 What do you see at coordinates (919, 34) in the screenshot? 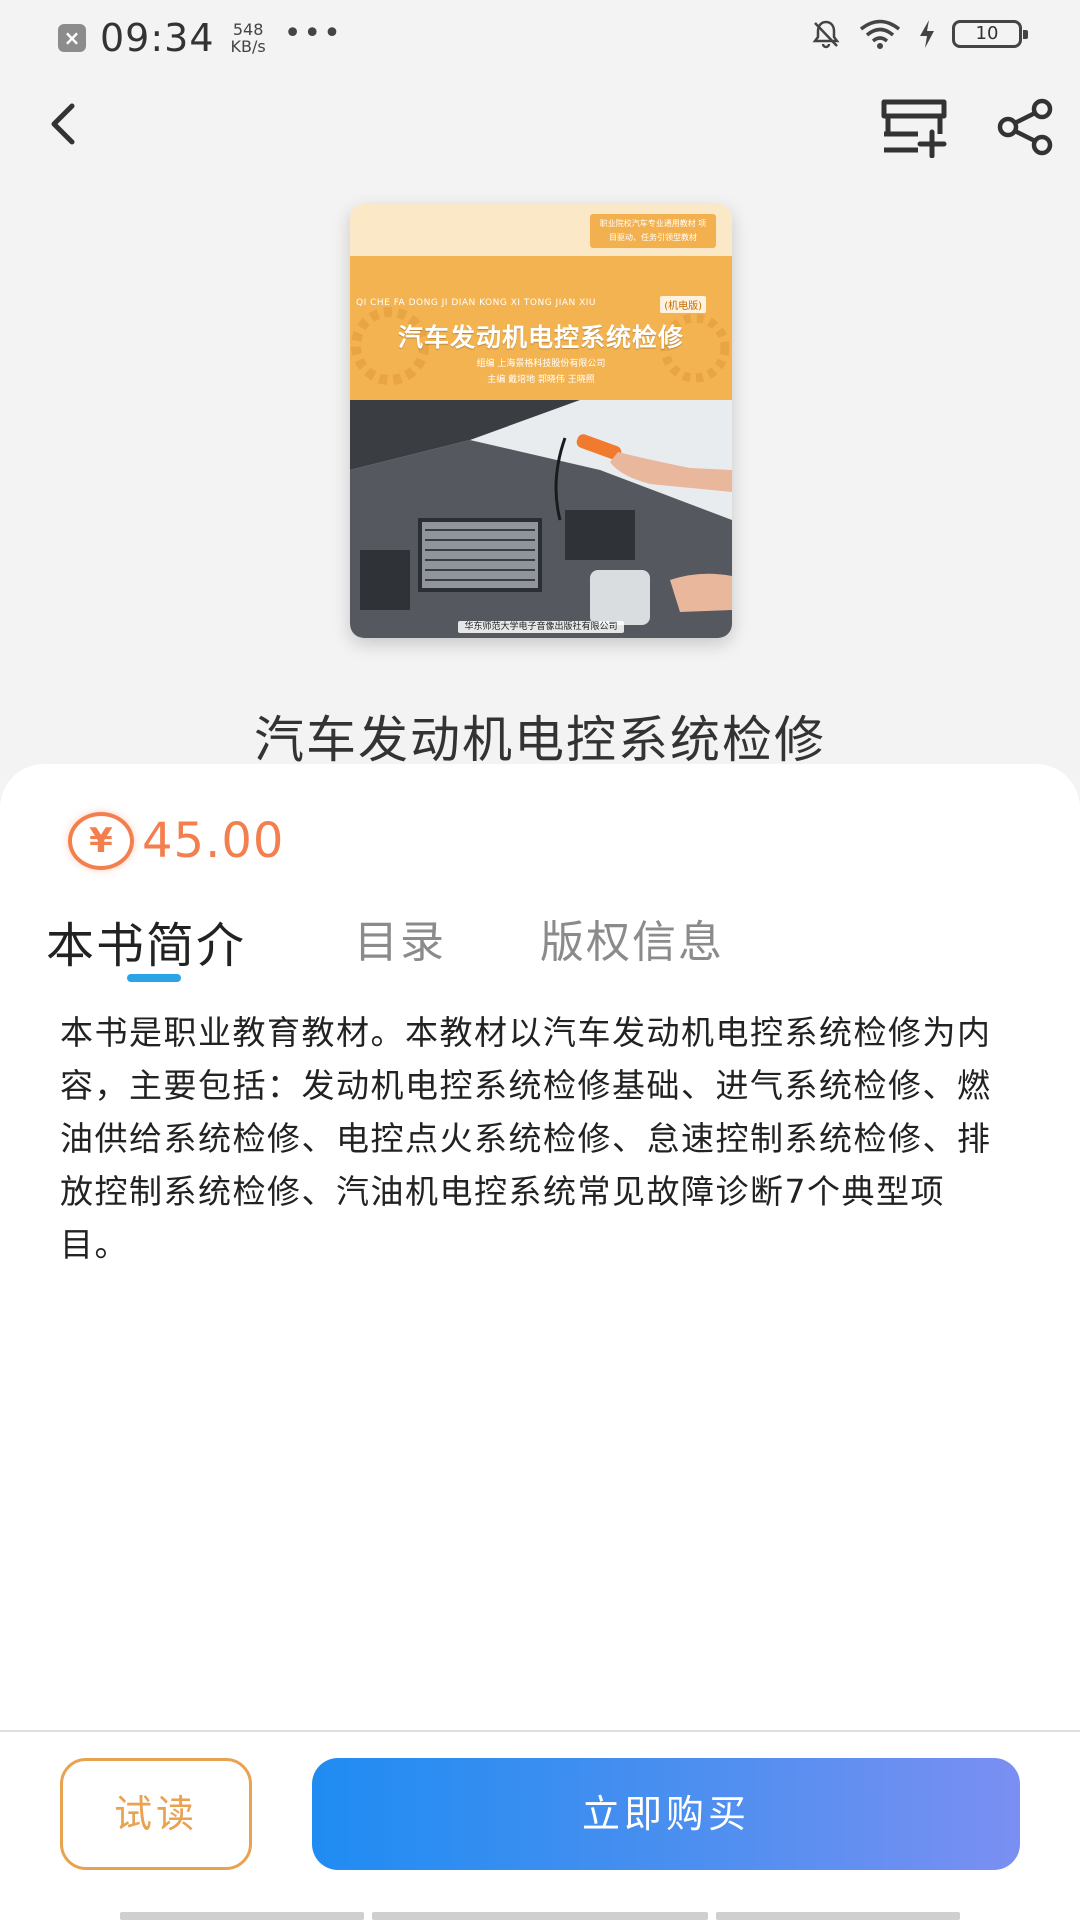
I see `status-right: 10` at bounding box center [919, 34].